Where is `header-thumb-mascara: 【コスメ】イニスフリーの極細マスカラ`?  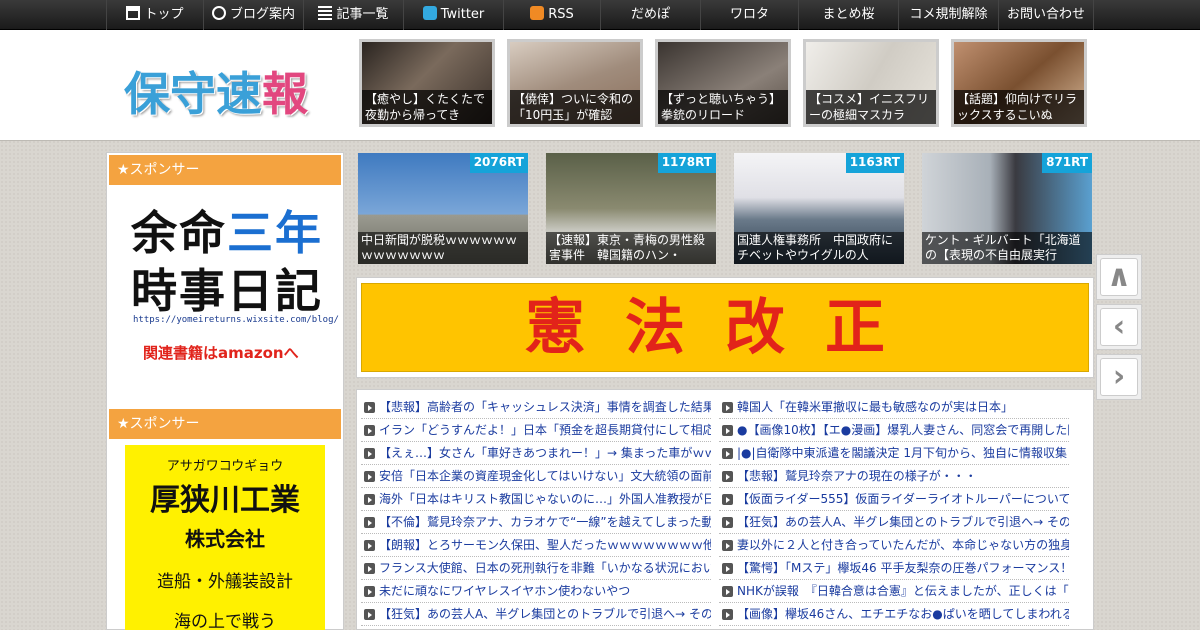
header-thumb-mascara: 【コスメ】イニスフリーの極細マスカラ is located at coordinates (871, 83).